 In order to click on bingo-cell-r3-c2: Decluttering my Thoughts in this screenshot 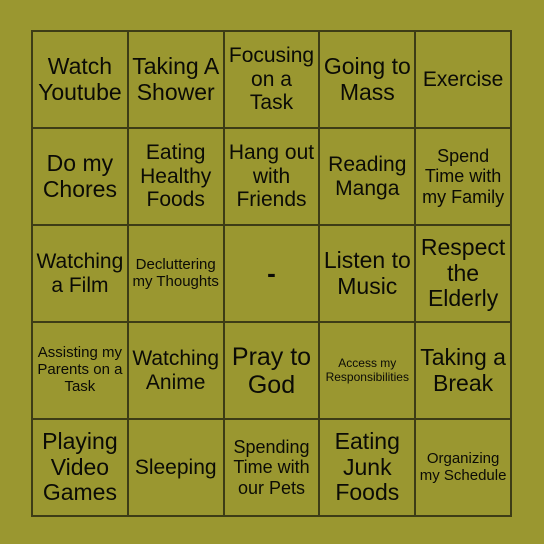, I will do `click(176, 274)`.